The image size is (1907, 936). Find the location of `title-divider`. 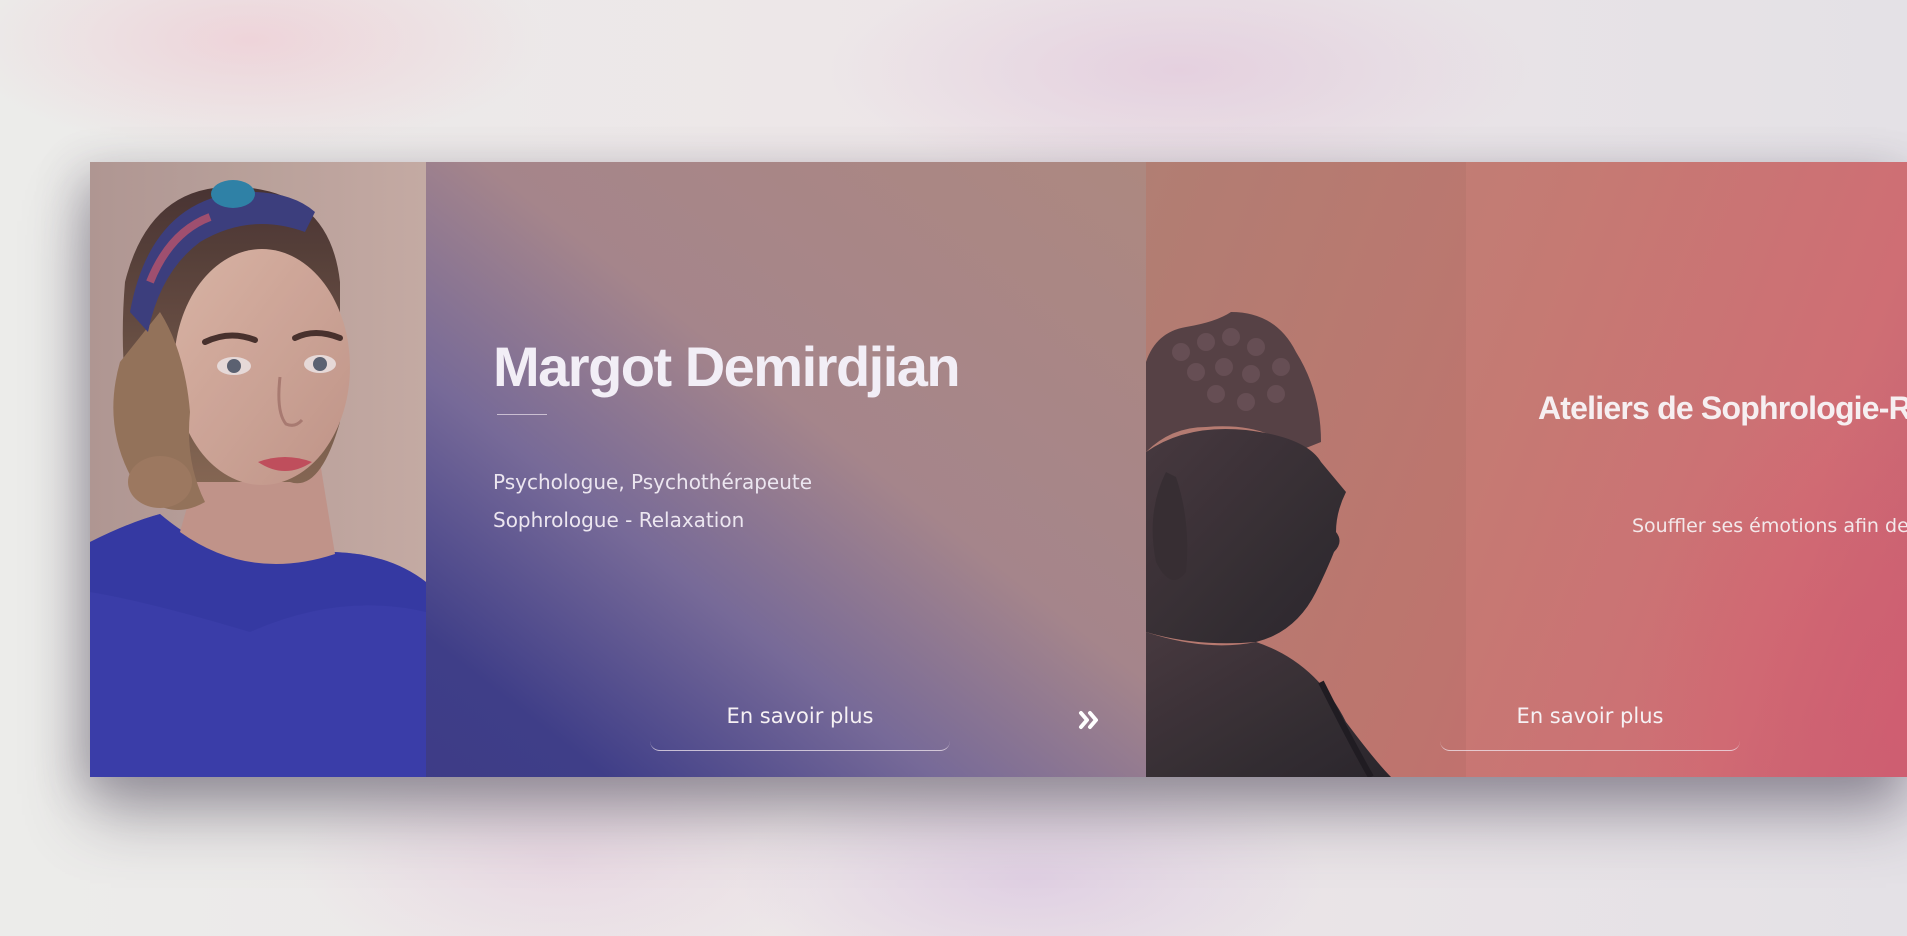

title-divider is located at coordinates (522, 414).